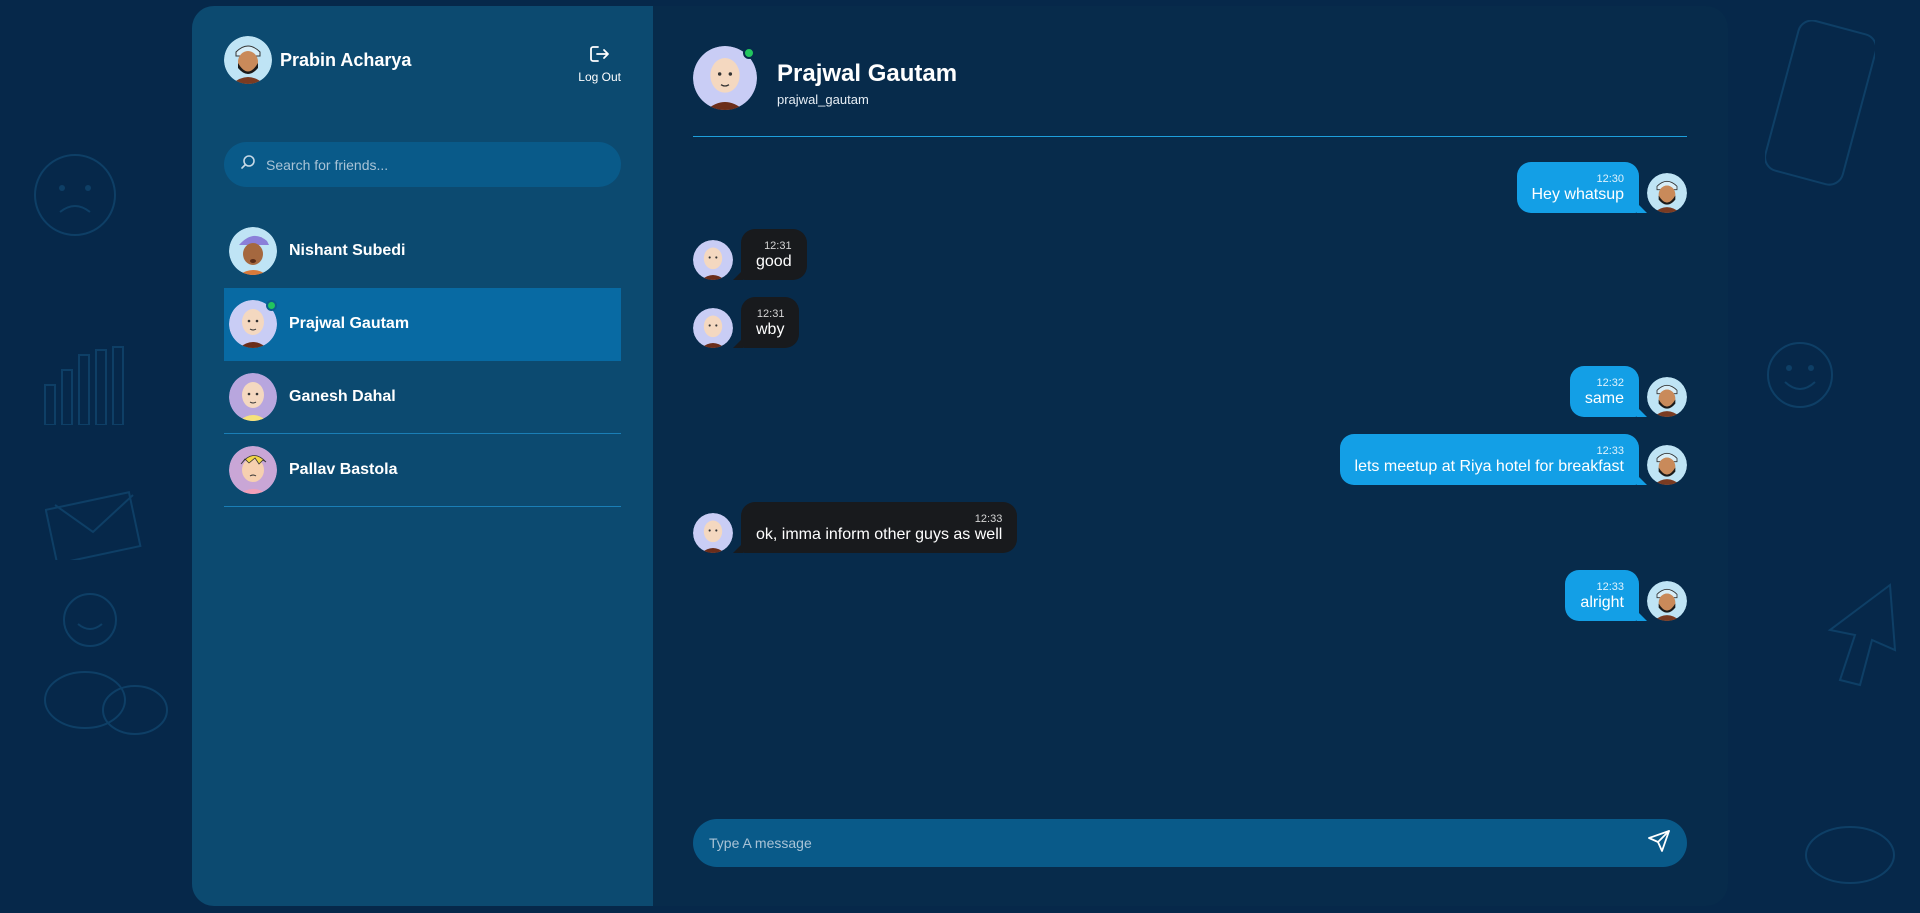 This screenshot has height=913, width=1920. I want to click on current-user-profile: Prabin Acharya, so click(317, 60).